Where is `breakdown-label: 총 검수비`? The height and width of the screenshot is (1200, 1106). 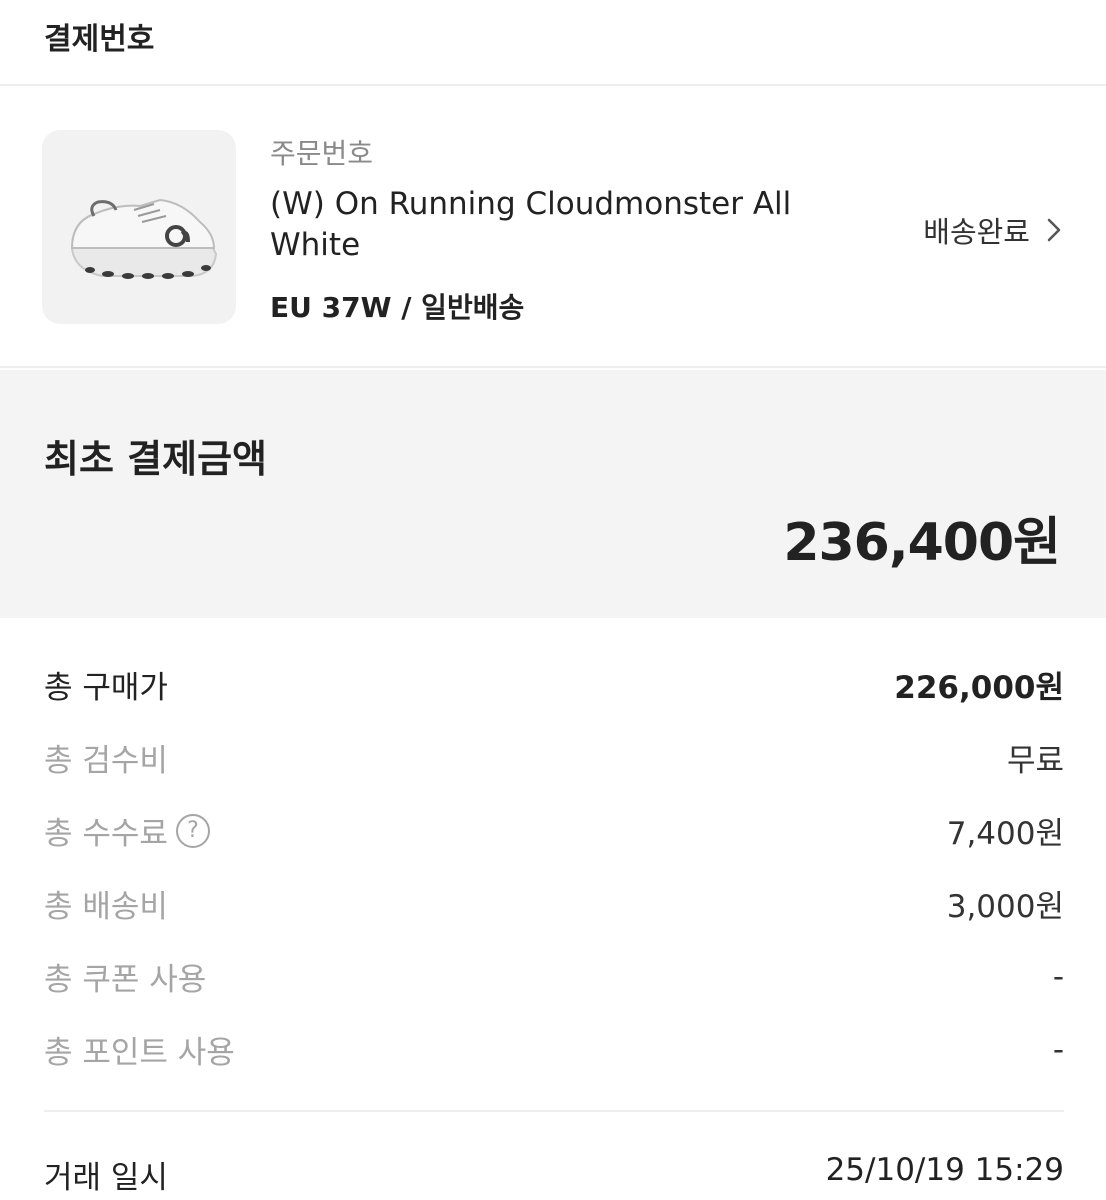
breakdown-label: 총 검수비 is located at coordinates (106, 761).